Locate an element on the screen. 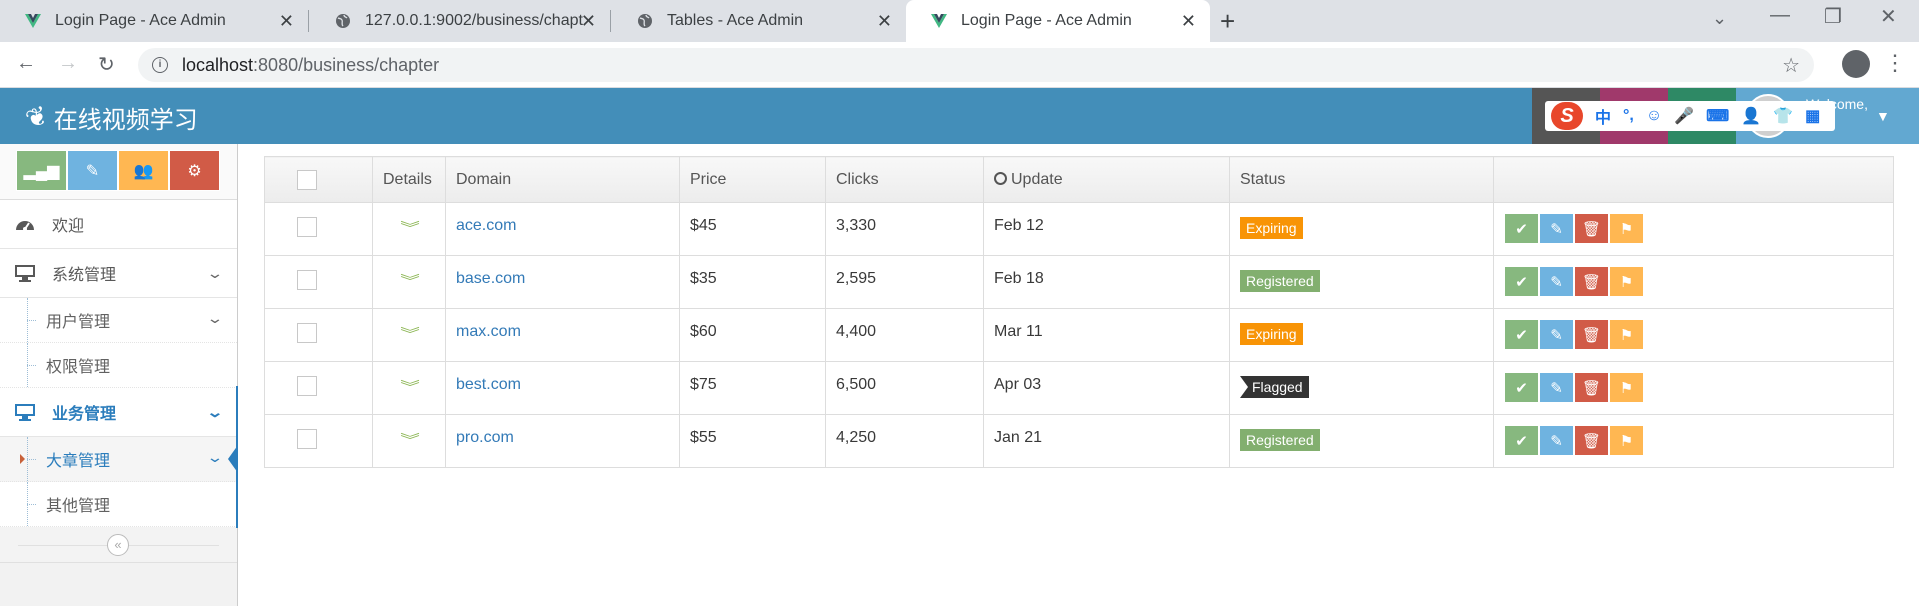 The height and width of the screenshot is (606, 1919). browser-tab-1: Login Page - Ace Admin ✕ is located at coordinates (154, 21).